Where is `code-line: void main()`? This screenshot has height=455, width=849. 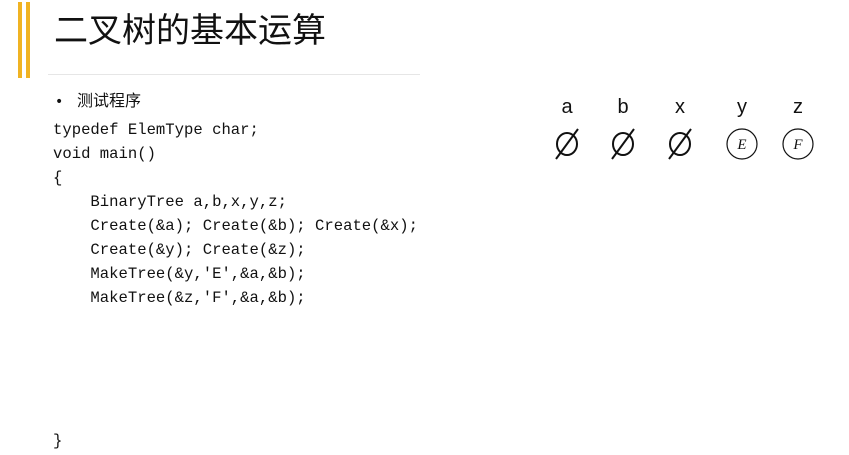 code-line: void main() is located at coordinates (104, 154).